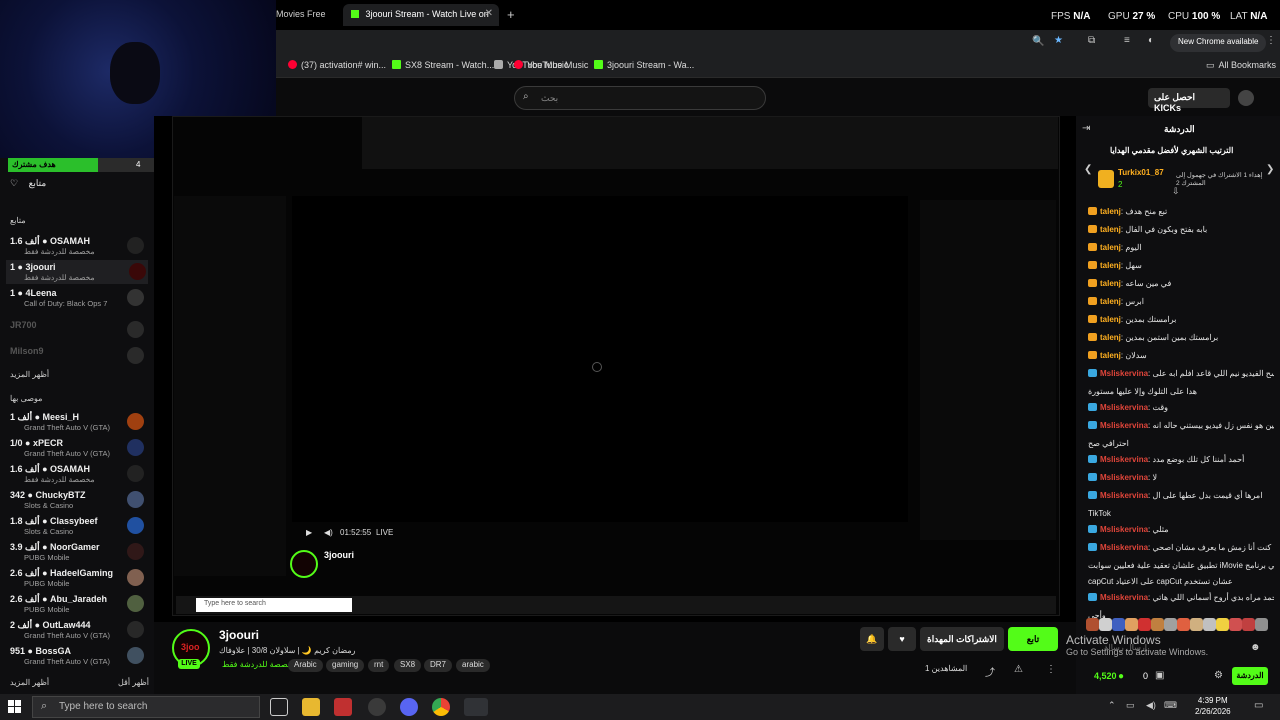  I want to click on report-icon: ⚠, so click(1018, 669).